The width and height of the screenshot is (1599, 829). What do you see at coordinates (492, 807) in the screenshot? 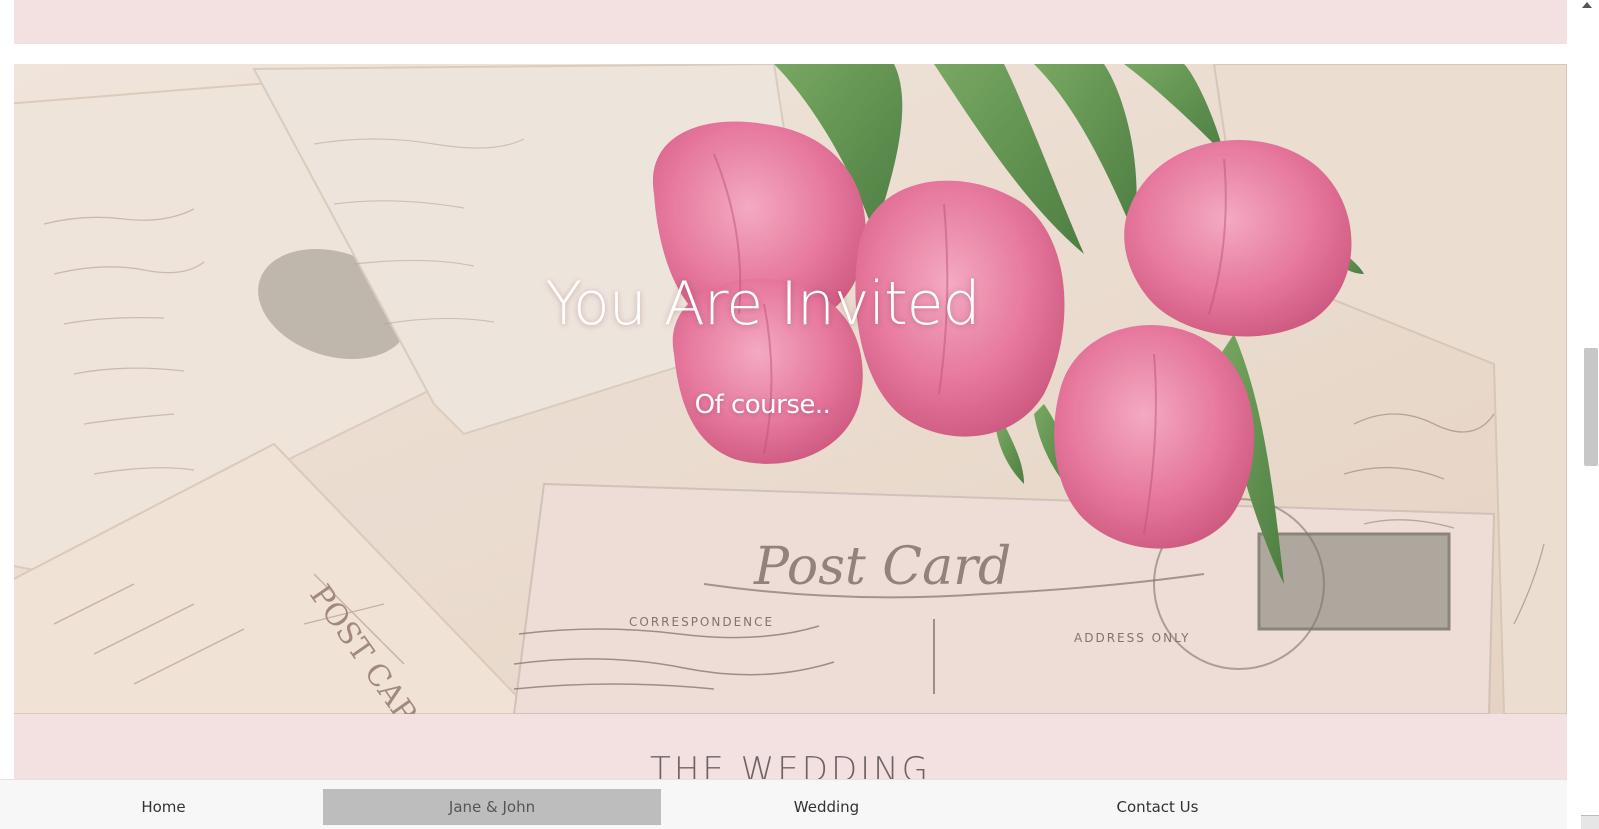
I see `nav-jane-and-john: Jane & John` at bounding box center [492, 807].